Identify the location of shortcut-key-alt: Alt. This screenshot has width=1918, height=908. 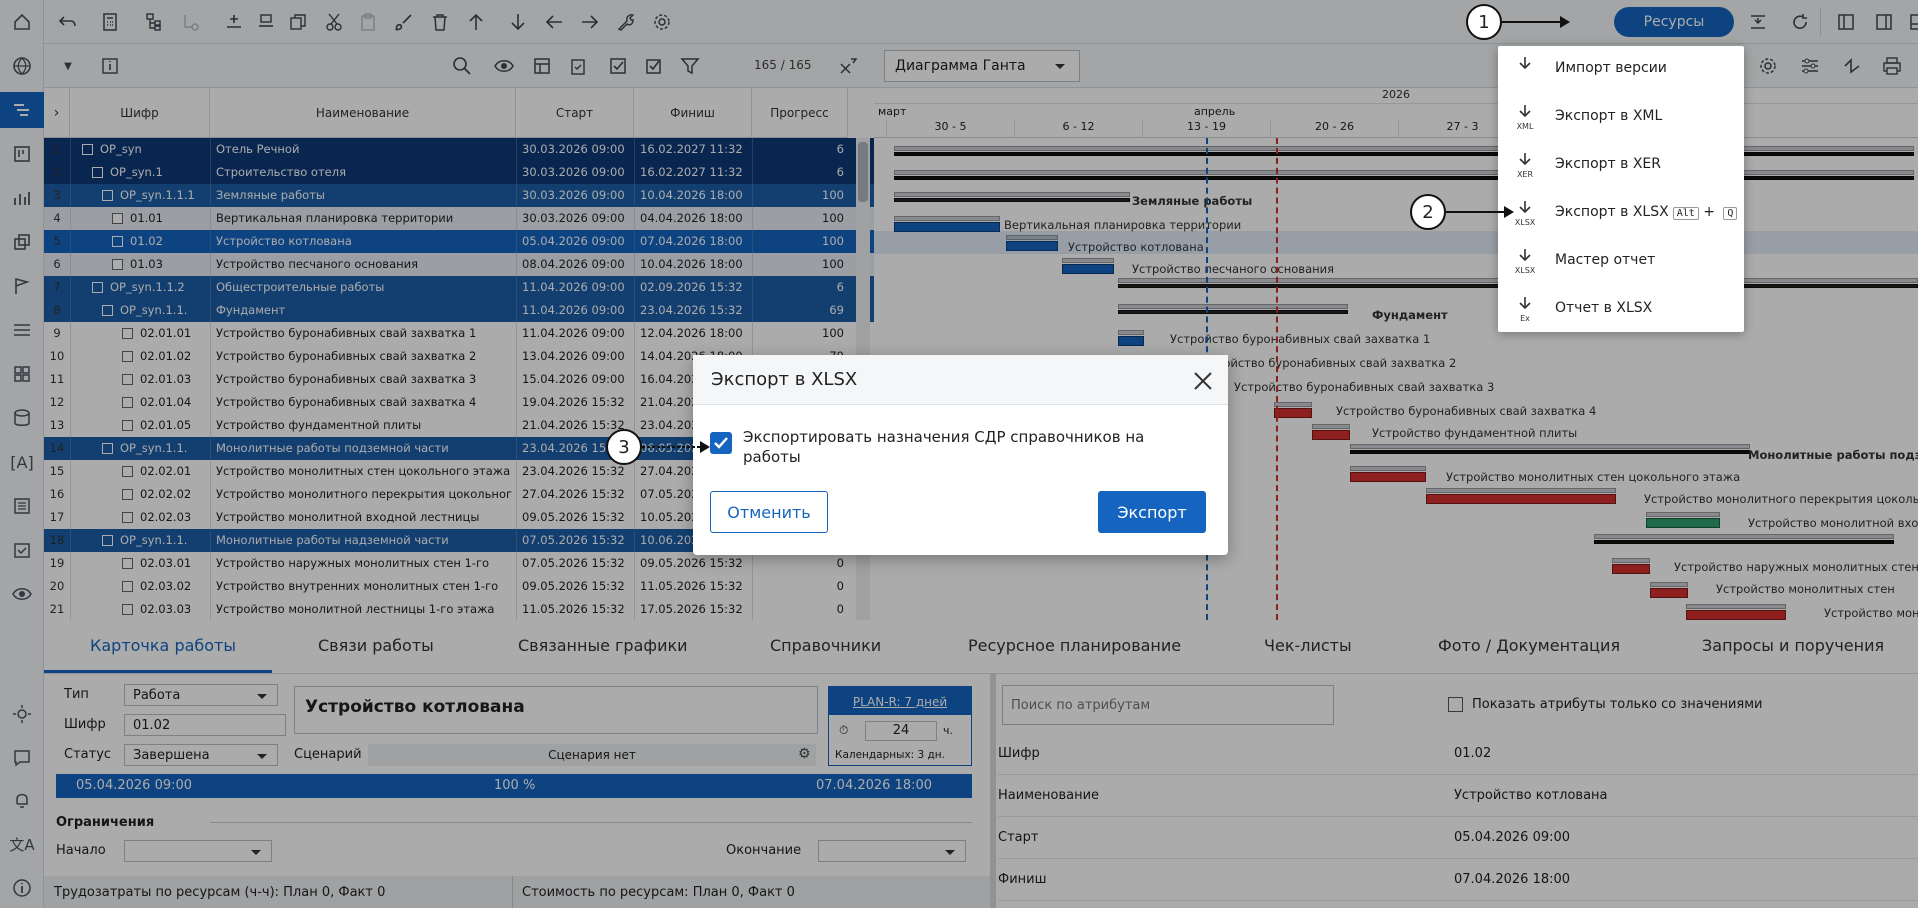
(1685, 213).